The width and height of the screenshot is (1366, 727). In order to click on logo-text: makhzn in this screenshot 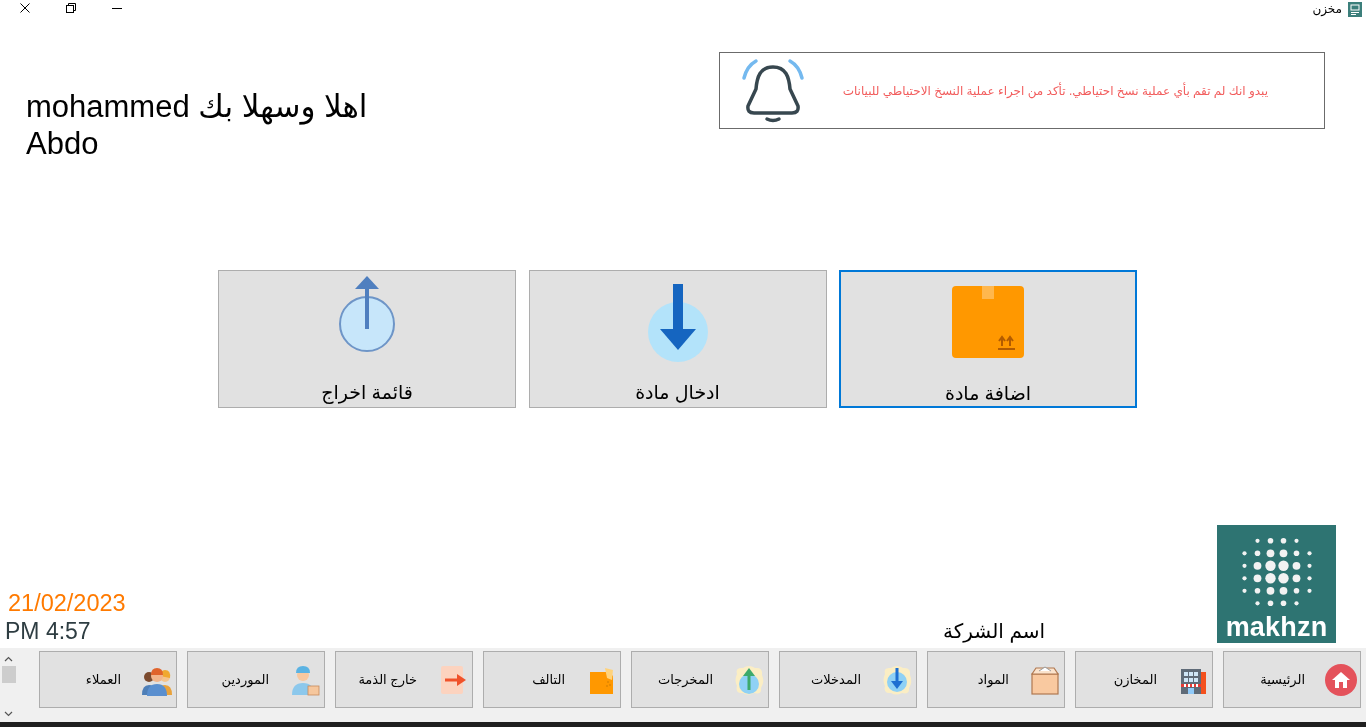, I will do `click(1276, 627)`.